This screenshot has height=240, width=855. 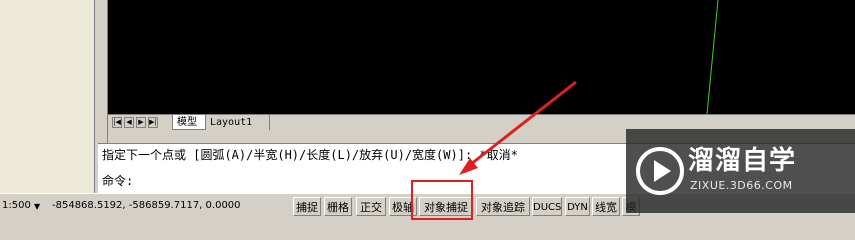 I want to click on play-logo-icon, so click(x=660, y=171).